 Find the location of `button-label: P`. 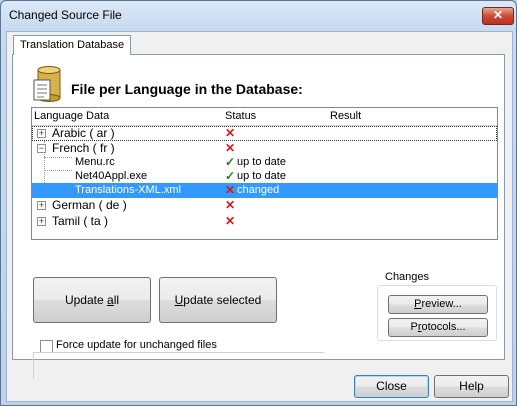

button-label: P is located at coordinates (414, 327).